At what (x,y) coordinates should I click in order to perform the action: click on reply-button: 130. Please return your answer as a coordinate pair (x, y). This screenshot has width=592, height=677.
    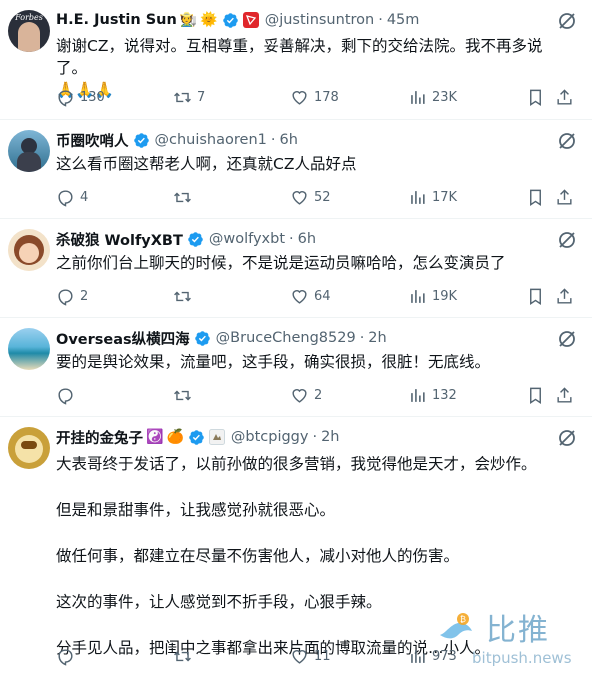
    Looking at the image, I should click on (80, 97).